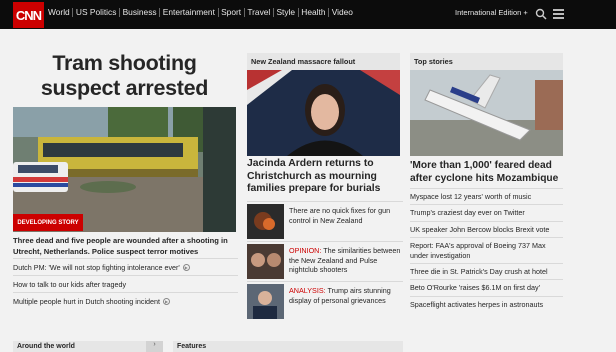 The height and width of the screenshot is (352, 616). What do you see at coordinates (541, 14) in the screenshot?
I see `search-icon` at bounding box center [541, 14].